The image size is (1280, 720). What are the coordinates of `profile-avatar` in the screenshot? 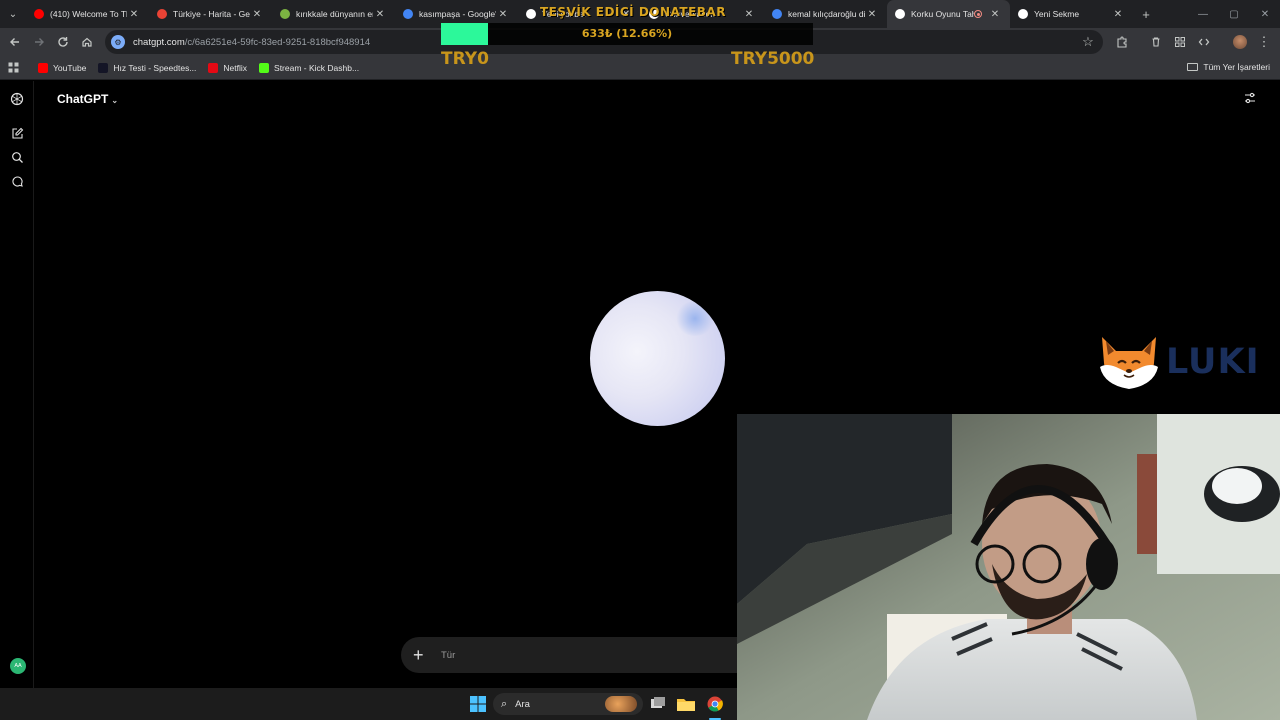 It's located at (1240, 42).